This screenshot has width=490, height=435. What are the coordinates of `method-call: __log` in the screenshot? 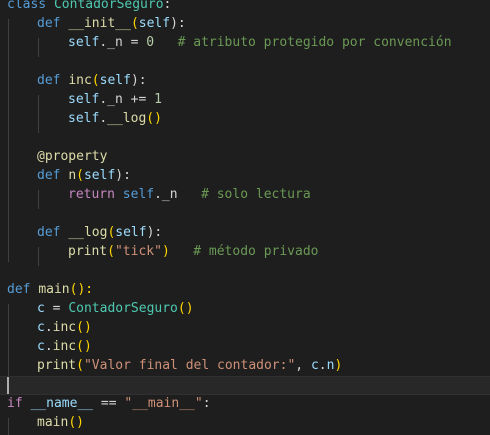 It's located at (127, 118).